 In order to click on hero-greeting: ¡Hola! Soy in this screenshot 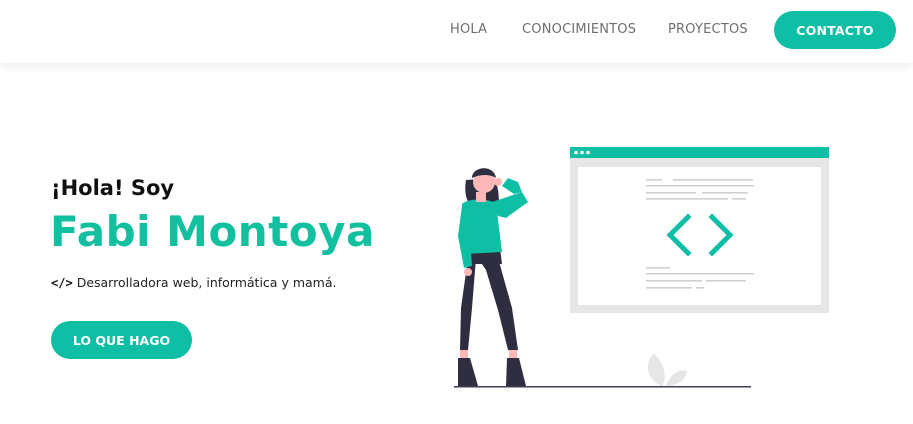, I will do `click(113, 188)`.